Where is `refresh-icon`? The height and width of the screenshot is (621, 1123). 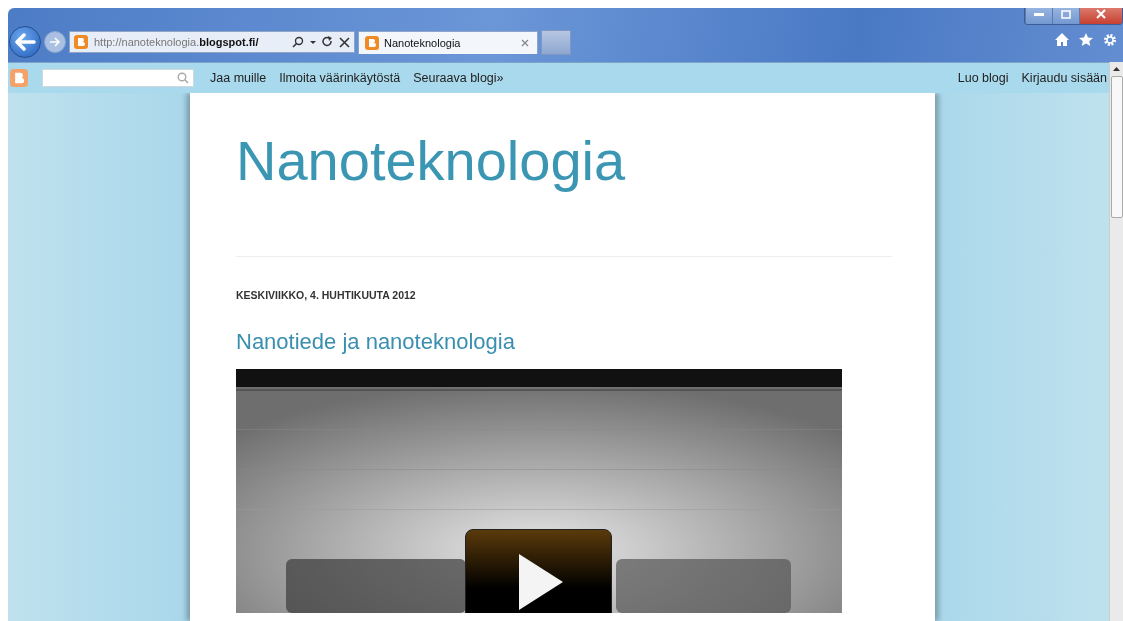 refresh-icon is located at coordinates (327, 42).